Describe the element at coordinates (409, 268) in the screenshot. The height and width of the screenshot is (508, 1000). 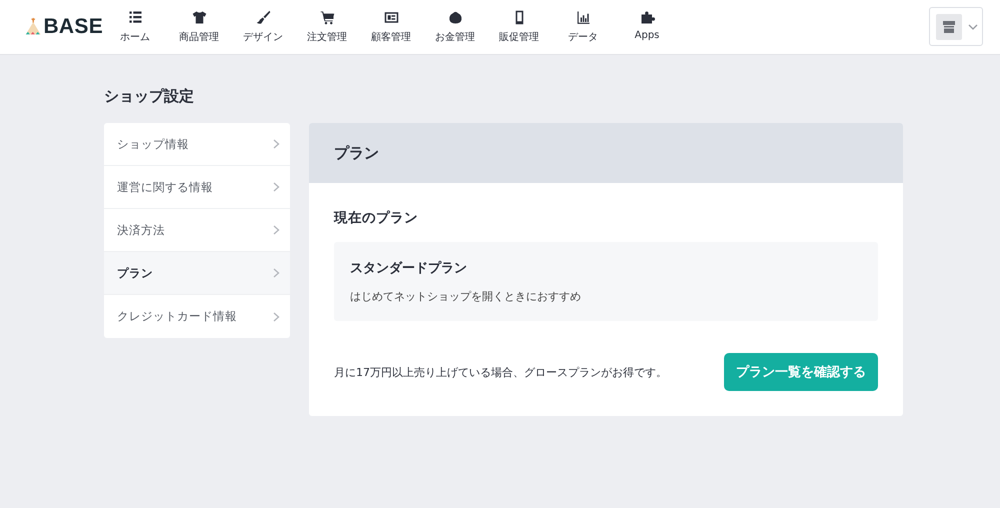
I see `plan-name: スタンダードプラン` at that location.